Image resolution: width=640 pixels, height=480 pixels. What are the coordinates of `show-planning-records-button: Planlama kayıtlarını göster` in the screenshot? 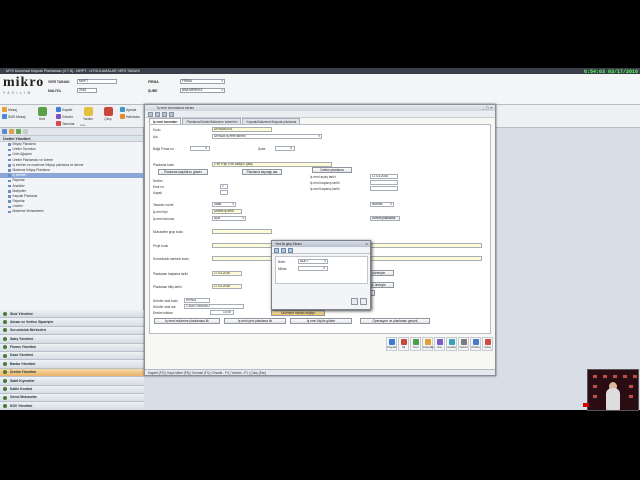 It's located at (183, 172).